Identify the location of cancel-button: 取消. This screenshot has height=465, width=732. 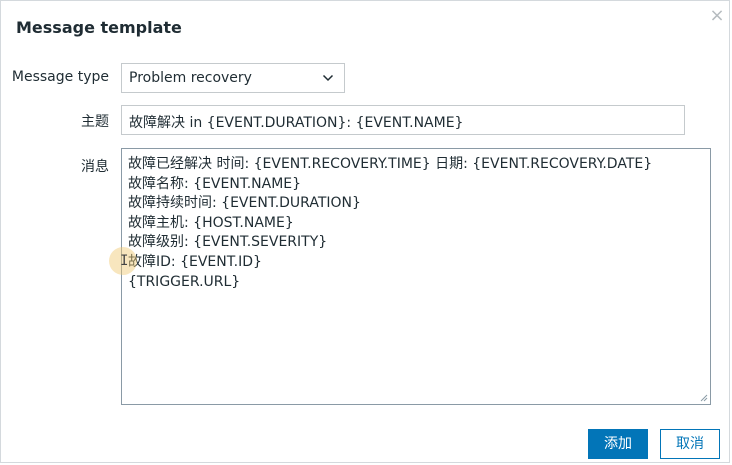
(690, 444).